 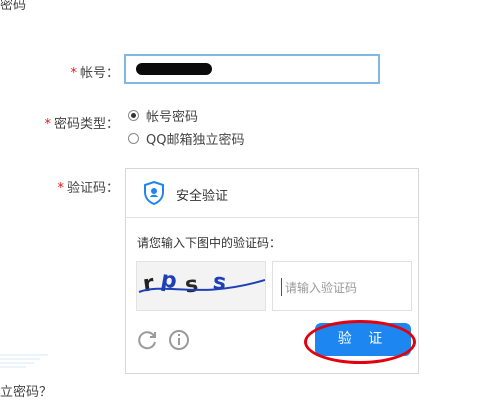 What do you see at coordinates (195, 140) in the screenshot?
I see `radio-label: QQ邮箱独立密码` at bounding box center [195, 140].